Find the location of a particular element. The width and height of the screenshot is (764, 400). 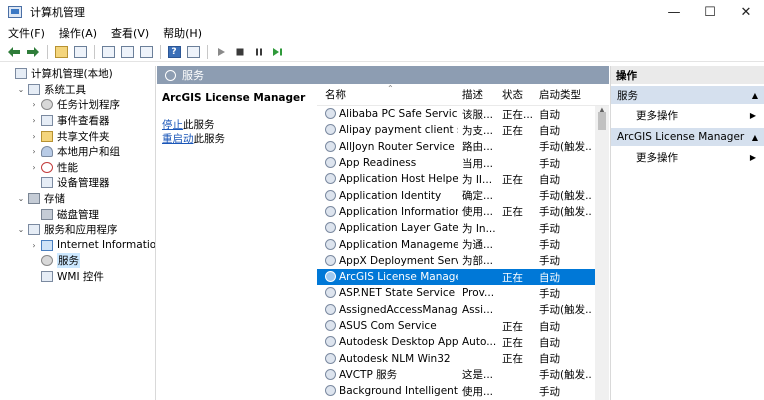

clock-icon is located at coordinates (47, 105).